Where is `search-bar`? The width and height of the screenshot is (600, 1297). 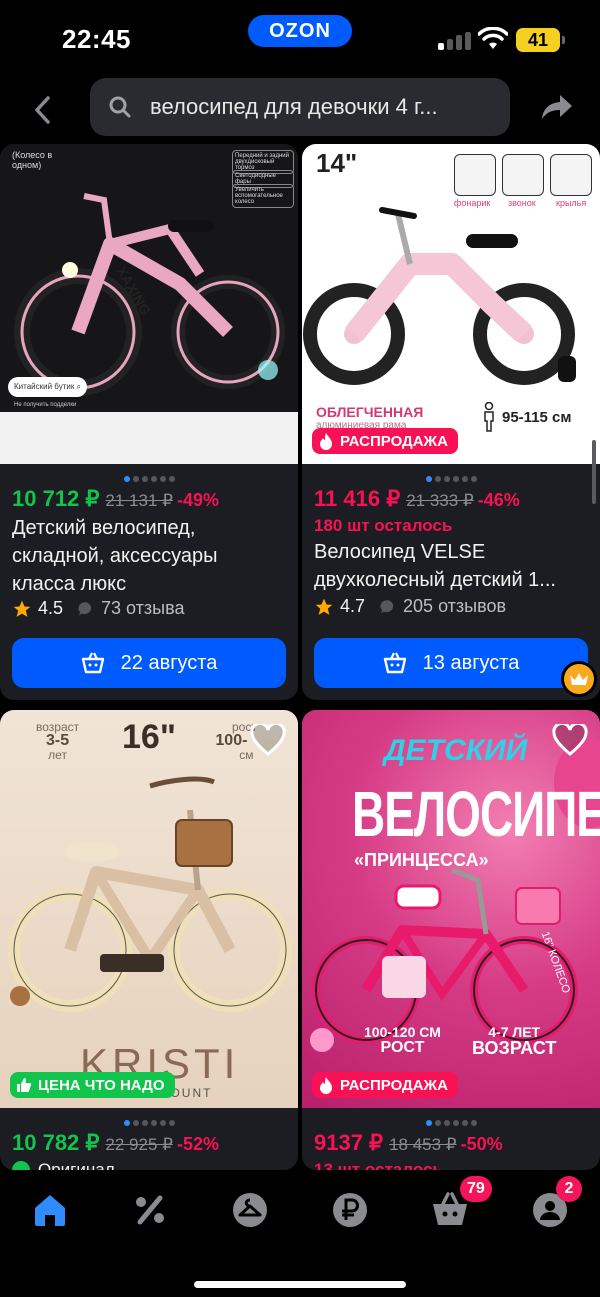
search-bar is located at coordinates (300, 107).